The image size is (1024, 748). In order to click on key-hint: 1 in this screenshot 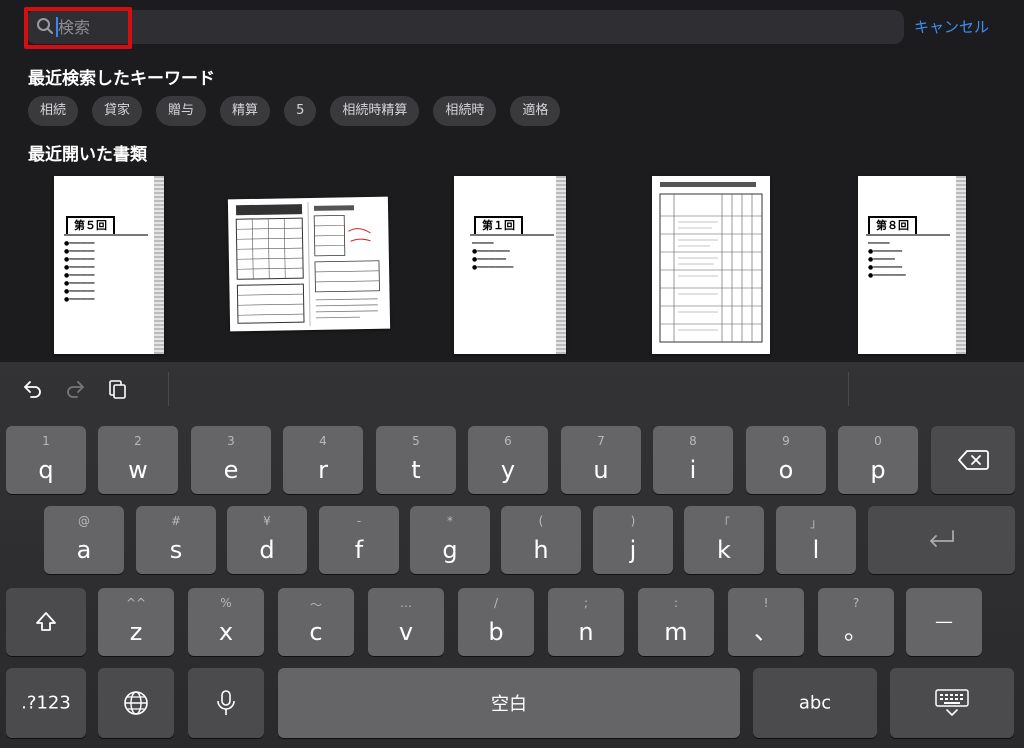, I will do `click(46, 441)`.